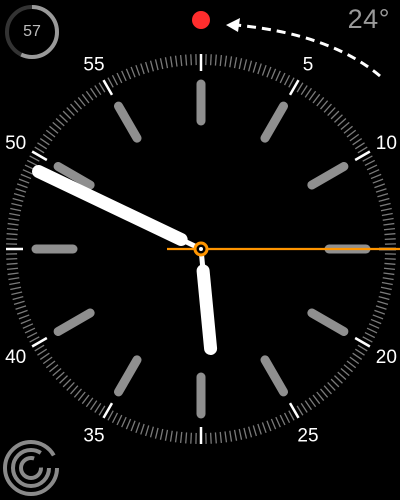  Describe the element at coordinates (93, 65) in the screenshot. I see `dial-numeral: 55` at that location.